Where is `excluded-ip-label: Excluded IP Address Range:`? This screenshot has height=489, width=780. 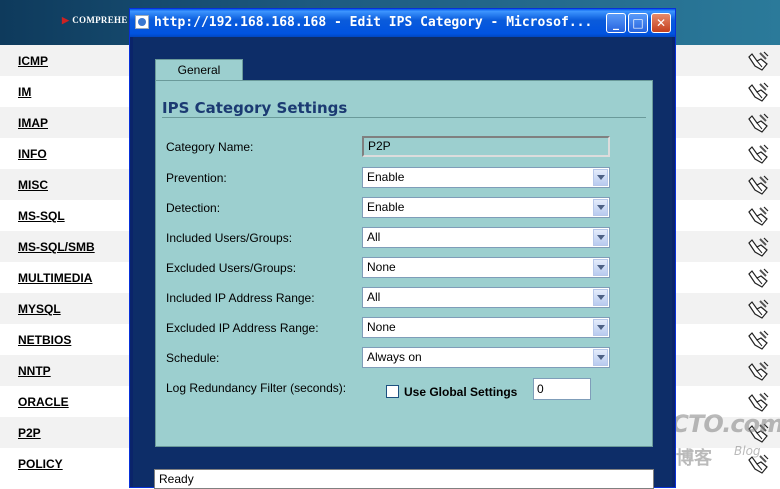
excluded-ip-label: Excluded IP Address Range: is located at coordinates (242, 328).